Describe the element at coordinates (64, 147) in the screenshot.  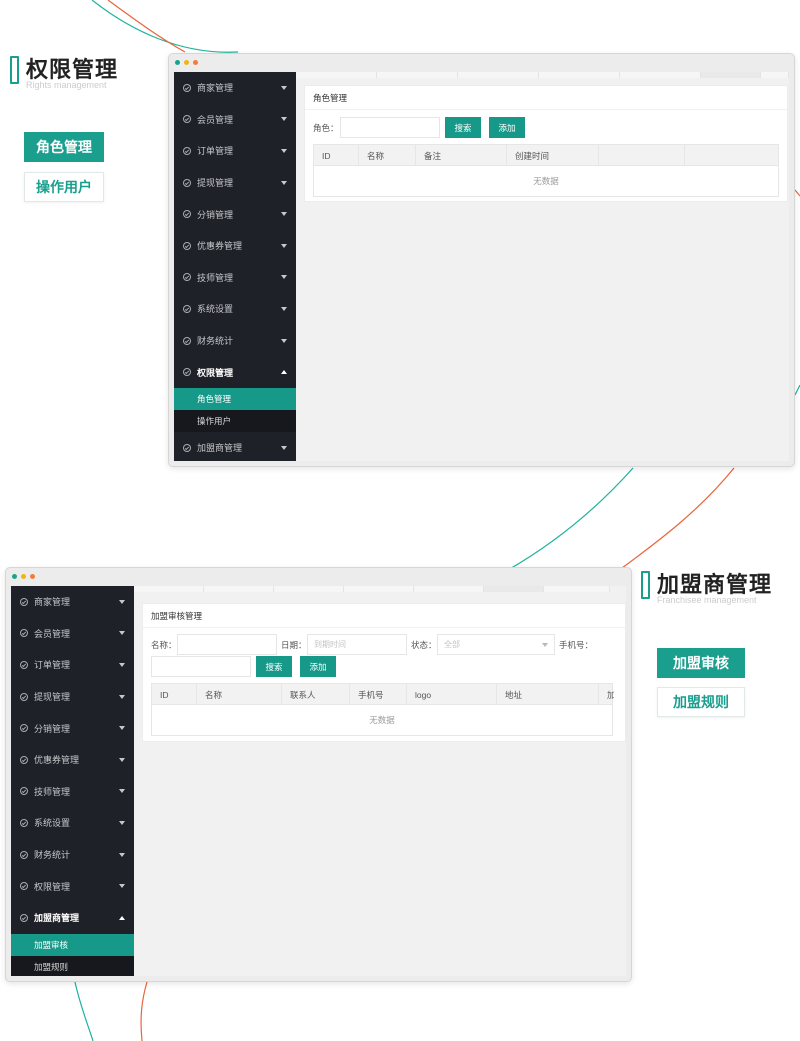
I see `feature-role-management: 角色管理` at that location.